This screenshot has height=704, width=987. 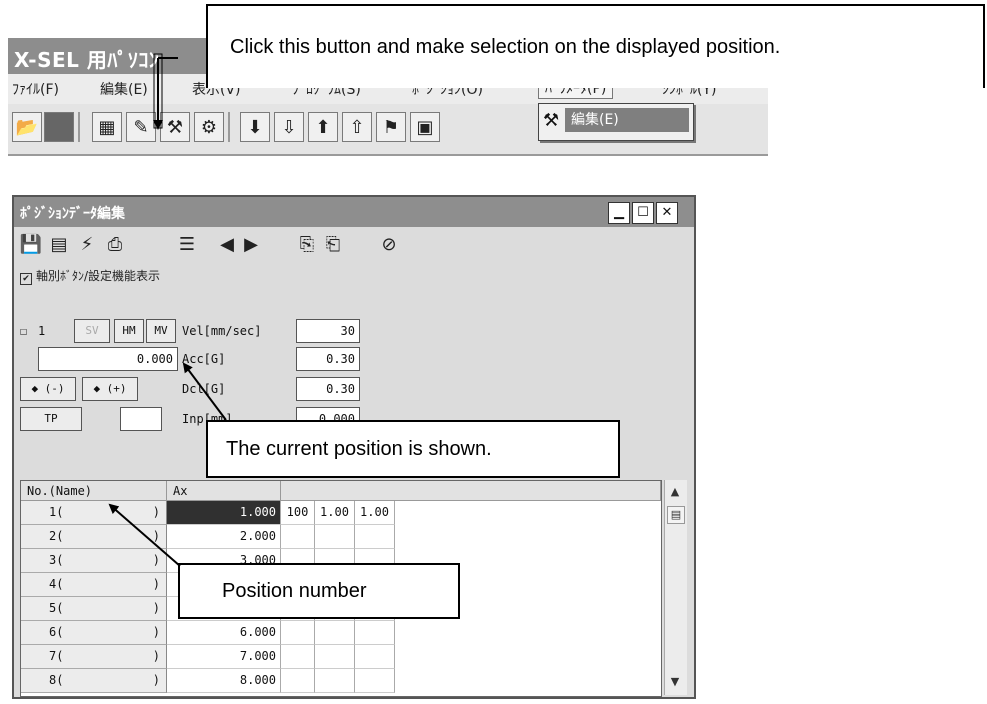 I want to click on arrow-to-current-position, so click(x=204, y=391).